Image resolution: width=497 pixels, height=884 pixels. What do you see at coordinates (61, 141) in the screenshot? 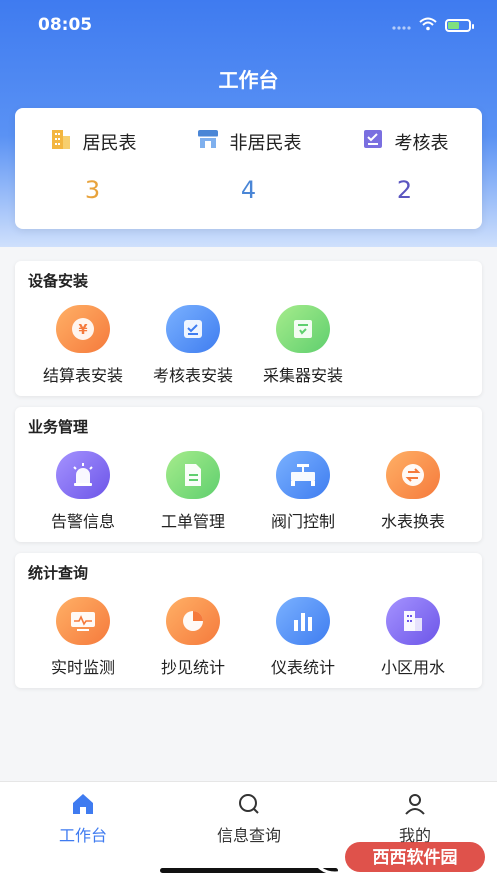
I see `building-icon` at bounding box center [61, 141].